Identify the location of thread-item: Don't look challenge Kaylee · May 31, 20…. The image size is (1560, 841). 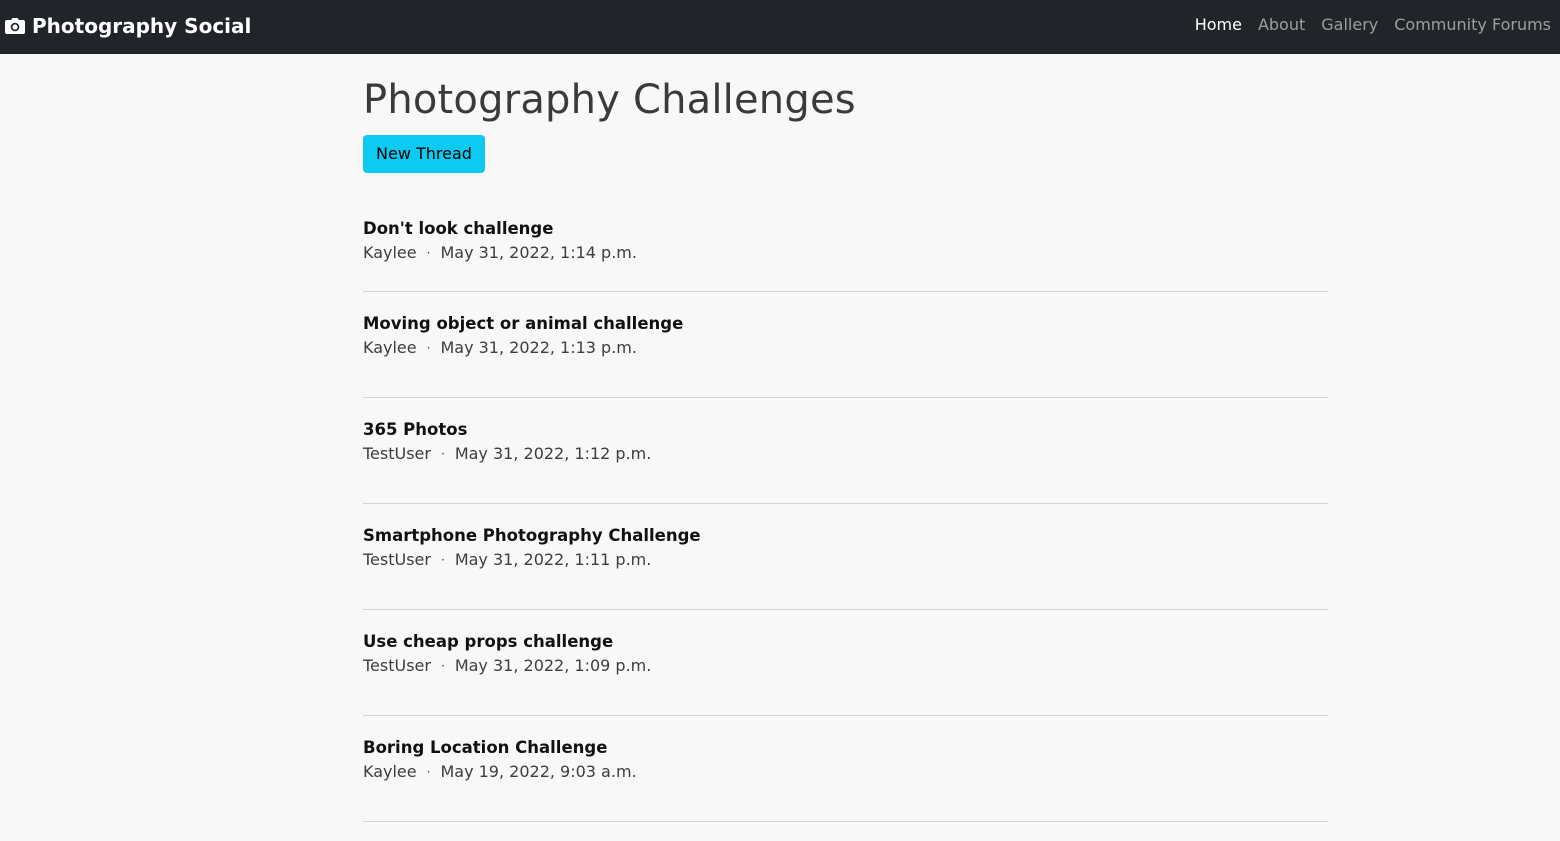
(845, 254).